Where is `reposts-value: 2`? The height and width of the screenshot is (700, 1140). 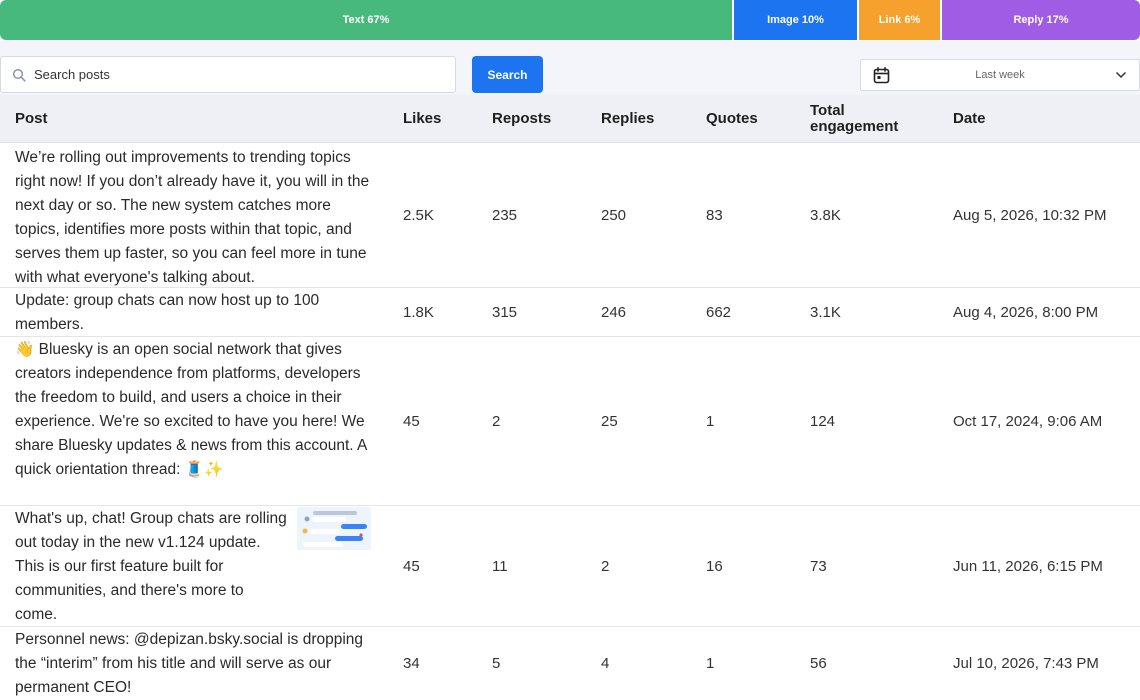 reposts-value: 2 is located at coordinates (496, 421).